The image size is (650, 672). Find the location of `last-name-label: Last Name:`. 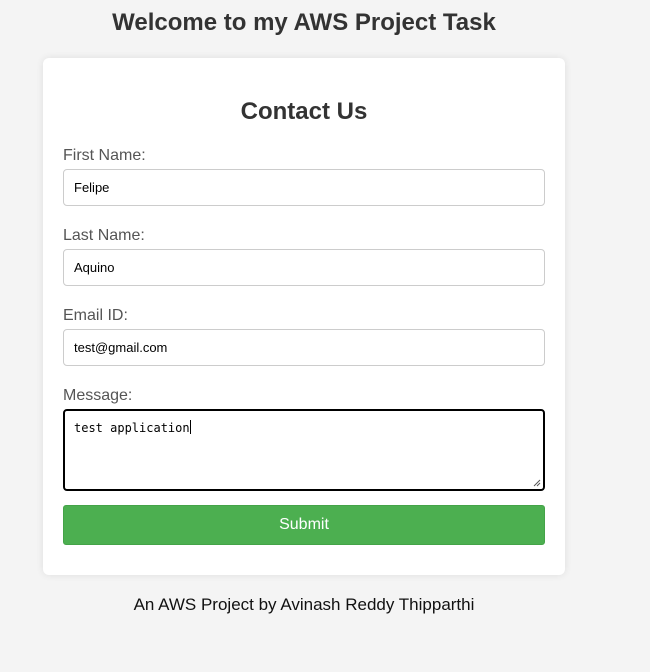

last-name-label: Last Name: is located at coordinates (104, 235).